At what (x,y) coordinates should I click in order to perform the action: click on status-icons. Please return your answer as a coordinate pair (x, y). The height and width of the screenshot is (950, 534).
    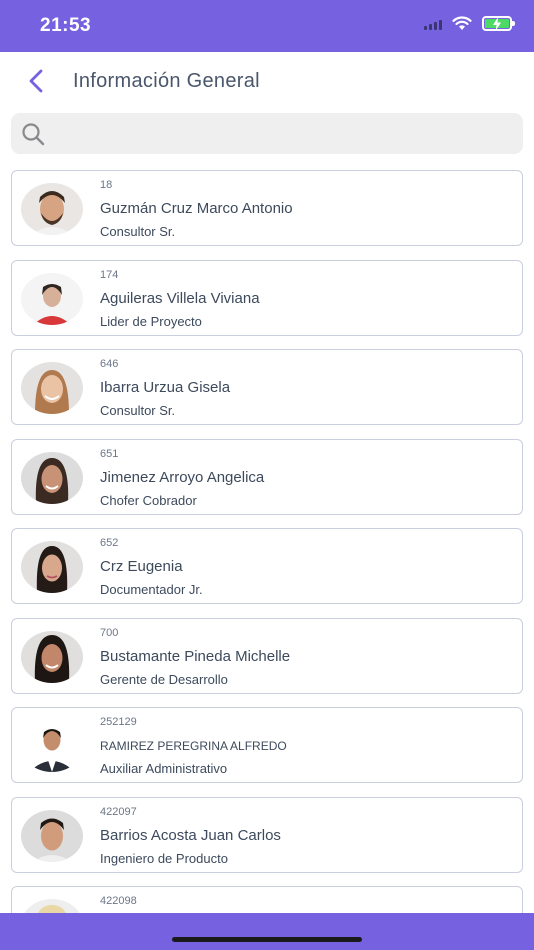
    Looking at the image, I should click on (469, 23).